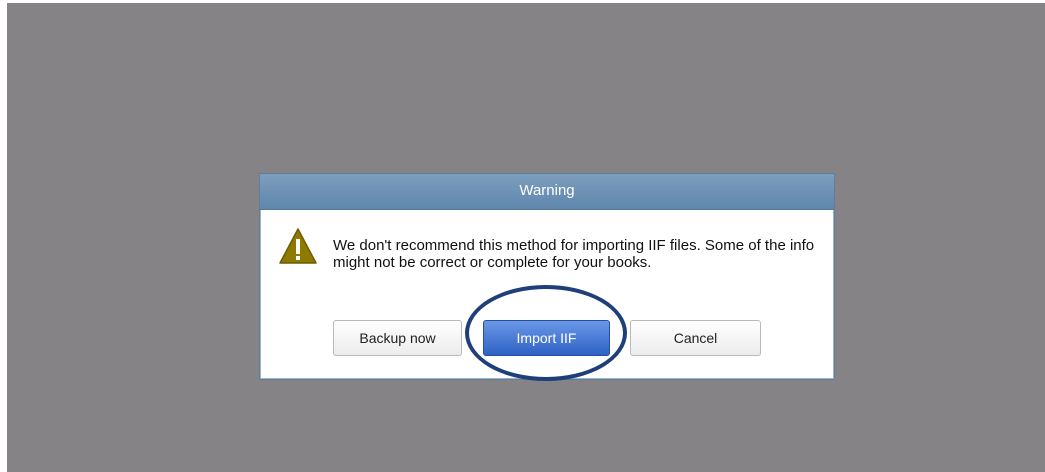 This screenshot has height=472, width=1045. What do you see at coordinates (547, 192) in the screenshot?
I see `dialog-title: Warning` at bounding box center [547, 192].